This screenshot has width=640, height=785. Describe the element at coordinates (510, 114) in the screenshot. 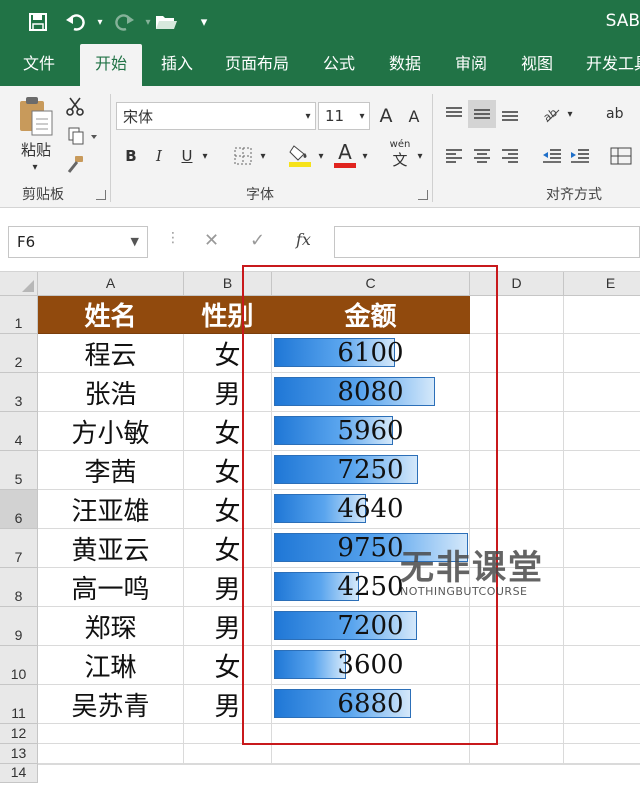

I see `align-bottom-icon` at that location.